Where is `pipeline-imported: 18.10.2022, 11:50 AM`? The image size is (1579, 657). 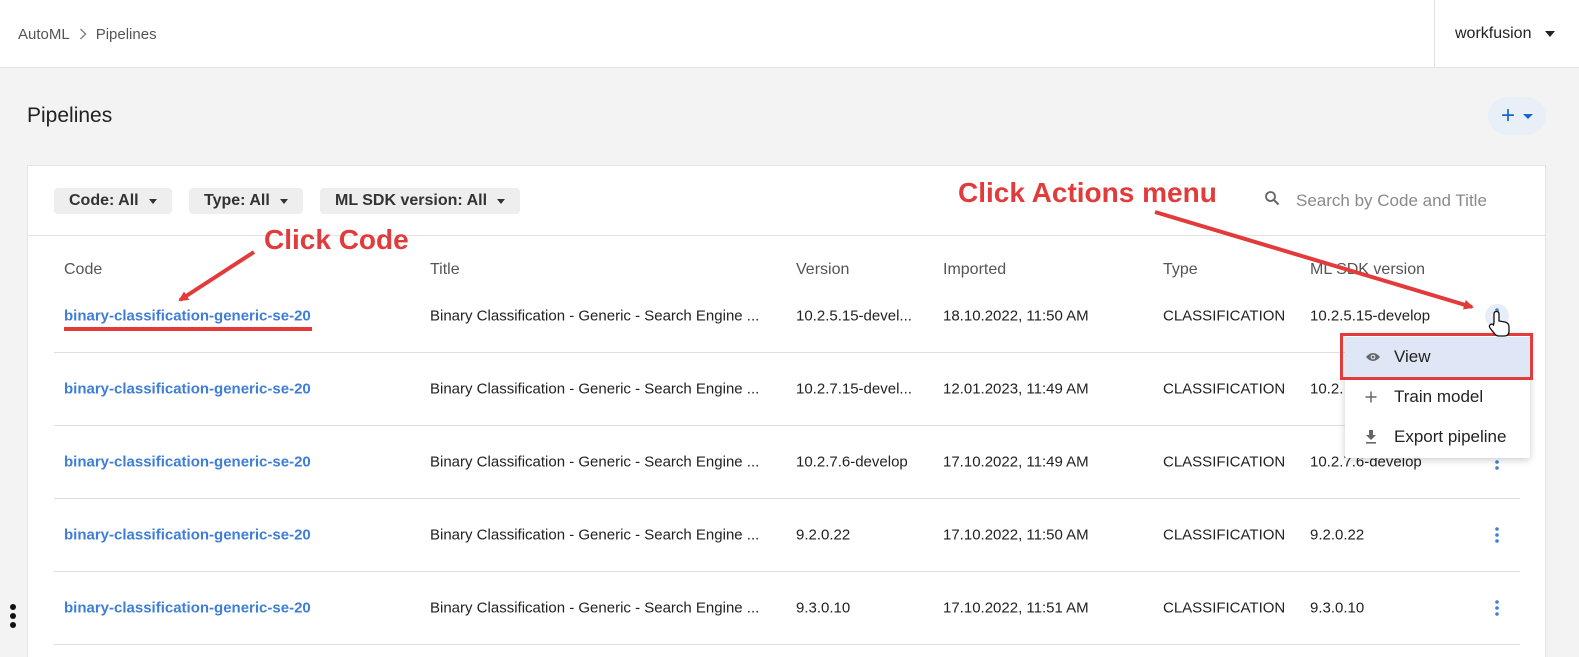
pipeline-imported: 18.10.2022, 11:50 AM is located at coordinates (1016, 316).